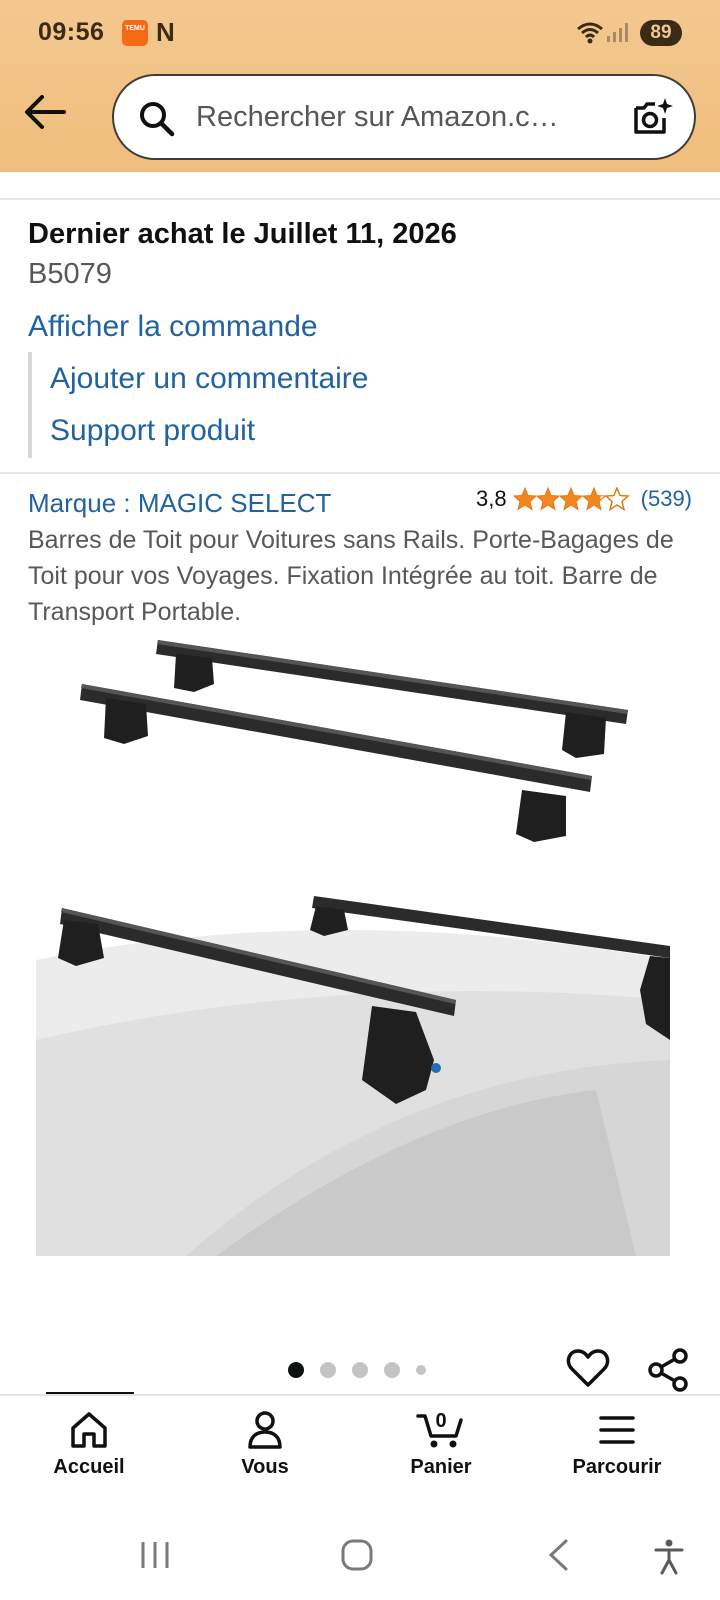 Image resolution: width=720 pixels, height=1600 pixels. I want to click on product-support-link: Support produit, so click(152, 431).